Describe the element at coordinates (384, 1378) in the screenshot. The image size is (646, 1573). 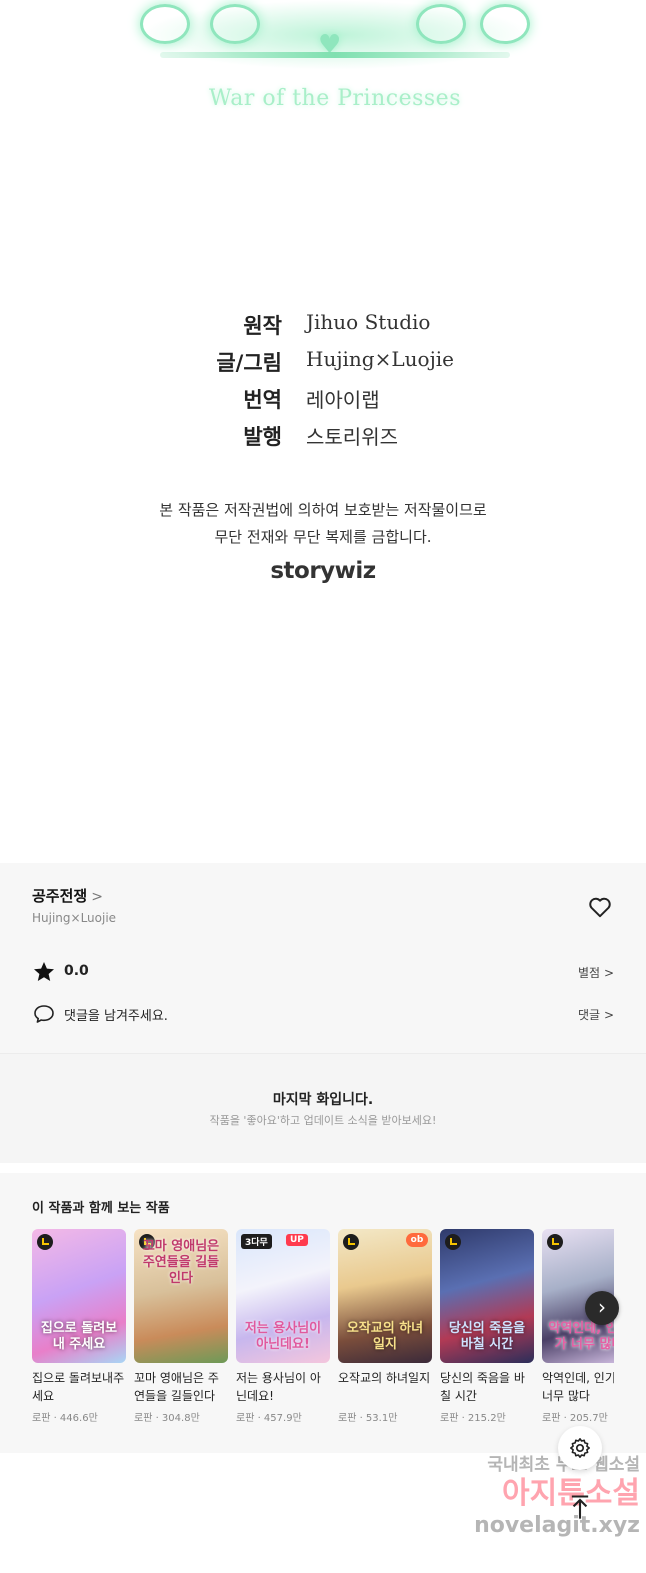
I see `card-title: 오작교의 하녀일지` at that location.